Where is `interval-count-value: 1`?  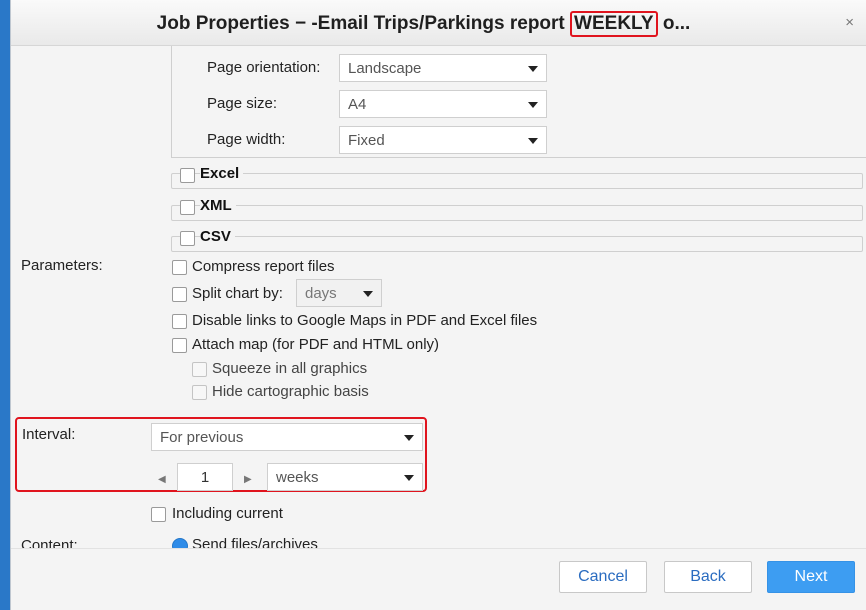
interval-count-value: 1 is located at coordinates (205, 477).